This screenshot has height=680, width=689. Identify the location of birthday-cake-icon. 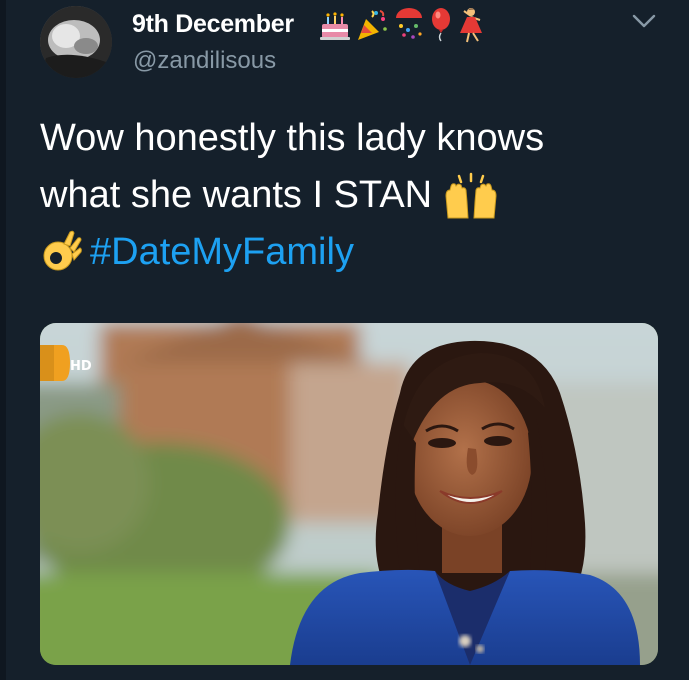
(335, 26).